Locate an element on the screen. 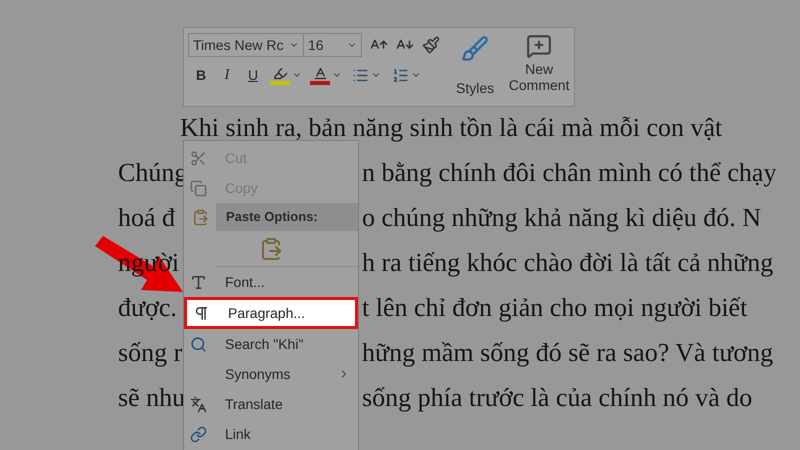 Image resolution: width=800 pixels, height=450 pixels. copy-icon is located at coordinates (198, 188).